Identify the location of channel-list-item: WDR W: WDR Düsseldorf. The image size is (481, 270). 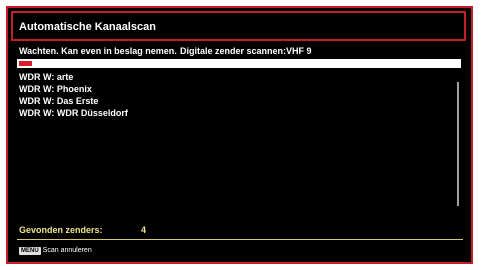
(73, 113).